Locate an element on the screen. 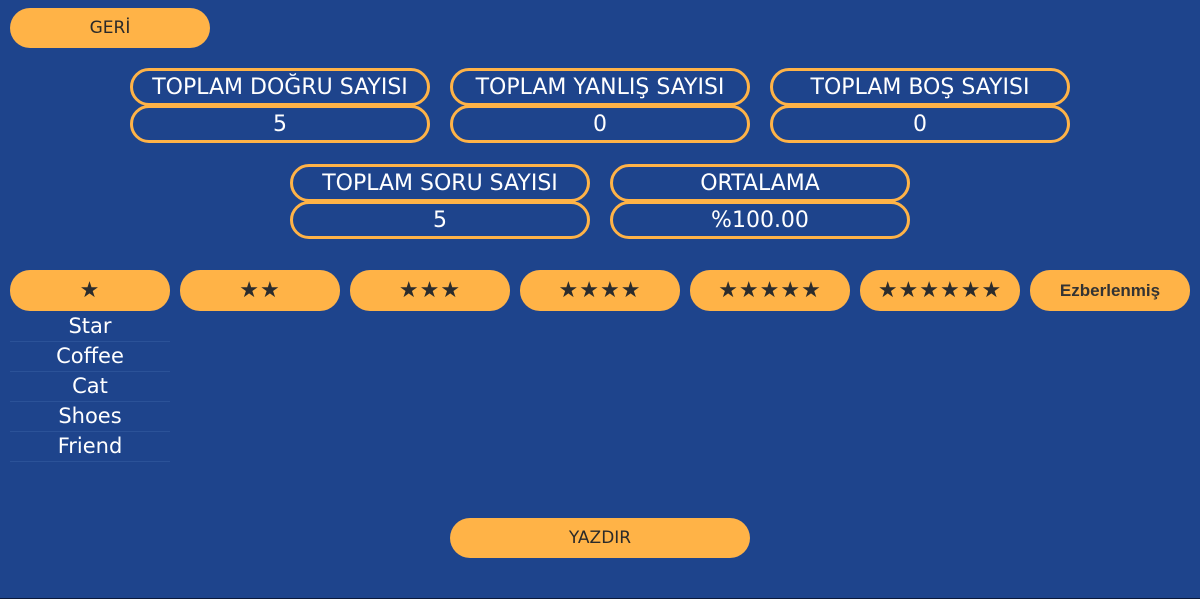 The width and height of the screenshot is (1200, 599). stat-correct-count: TOPLAM DOĞRU SAYISI 5 is located at coordinates (280, 106).